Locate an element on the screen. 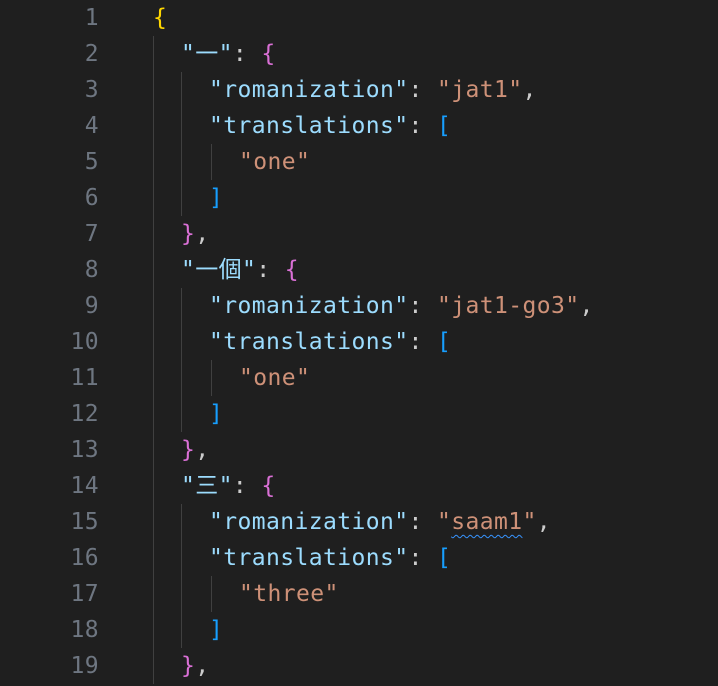 The height and width of the screenshot is (686, 718). code-line: 9 "romanization": "jat1-go3", is located at coordinates (359, 306).